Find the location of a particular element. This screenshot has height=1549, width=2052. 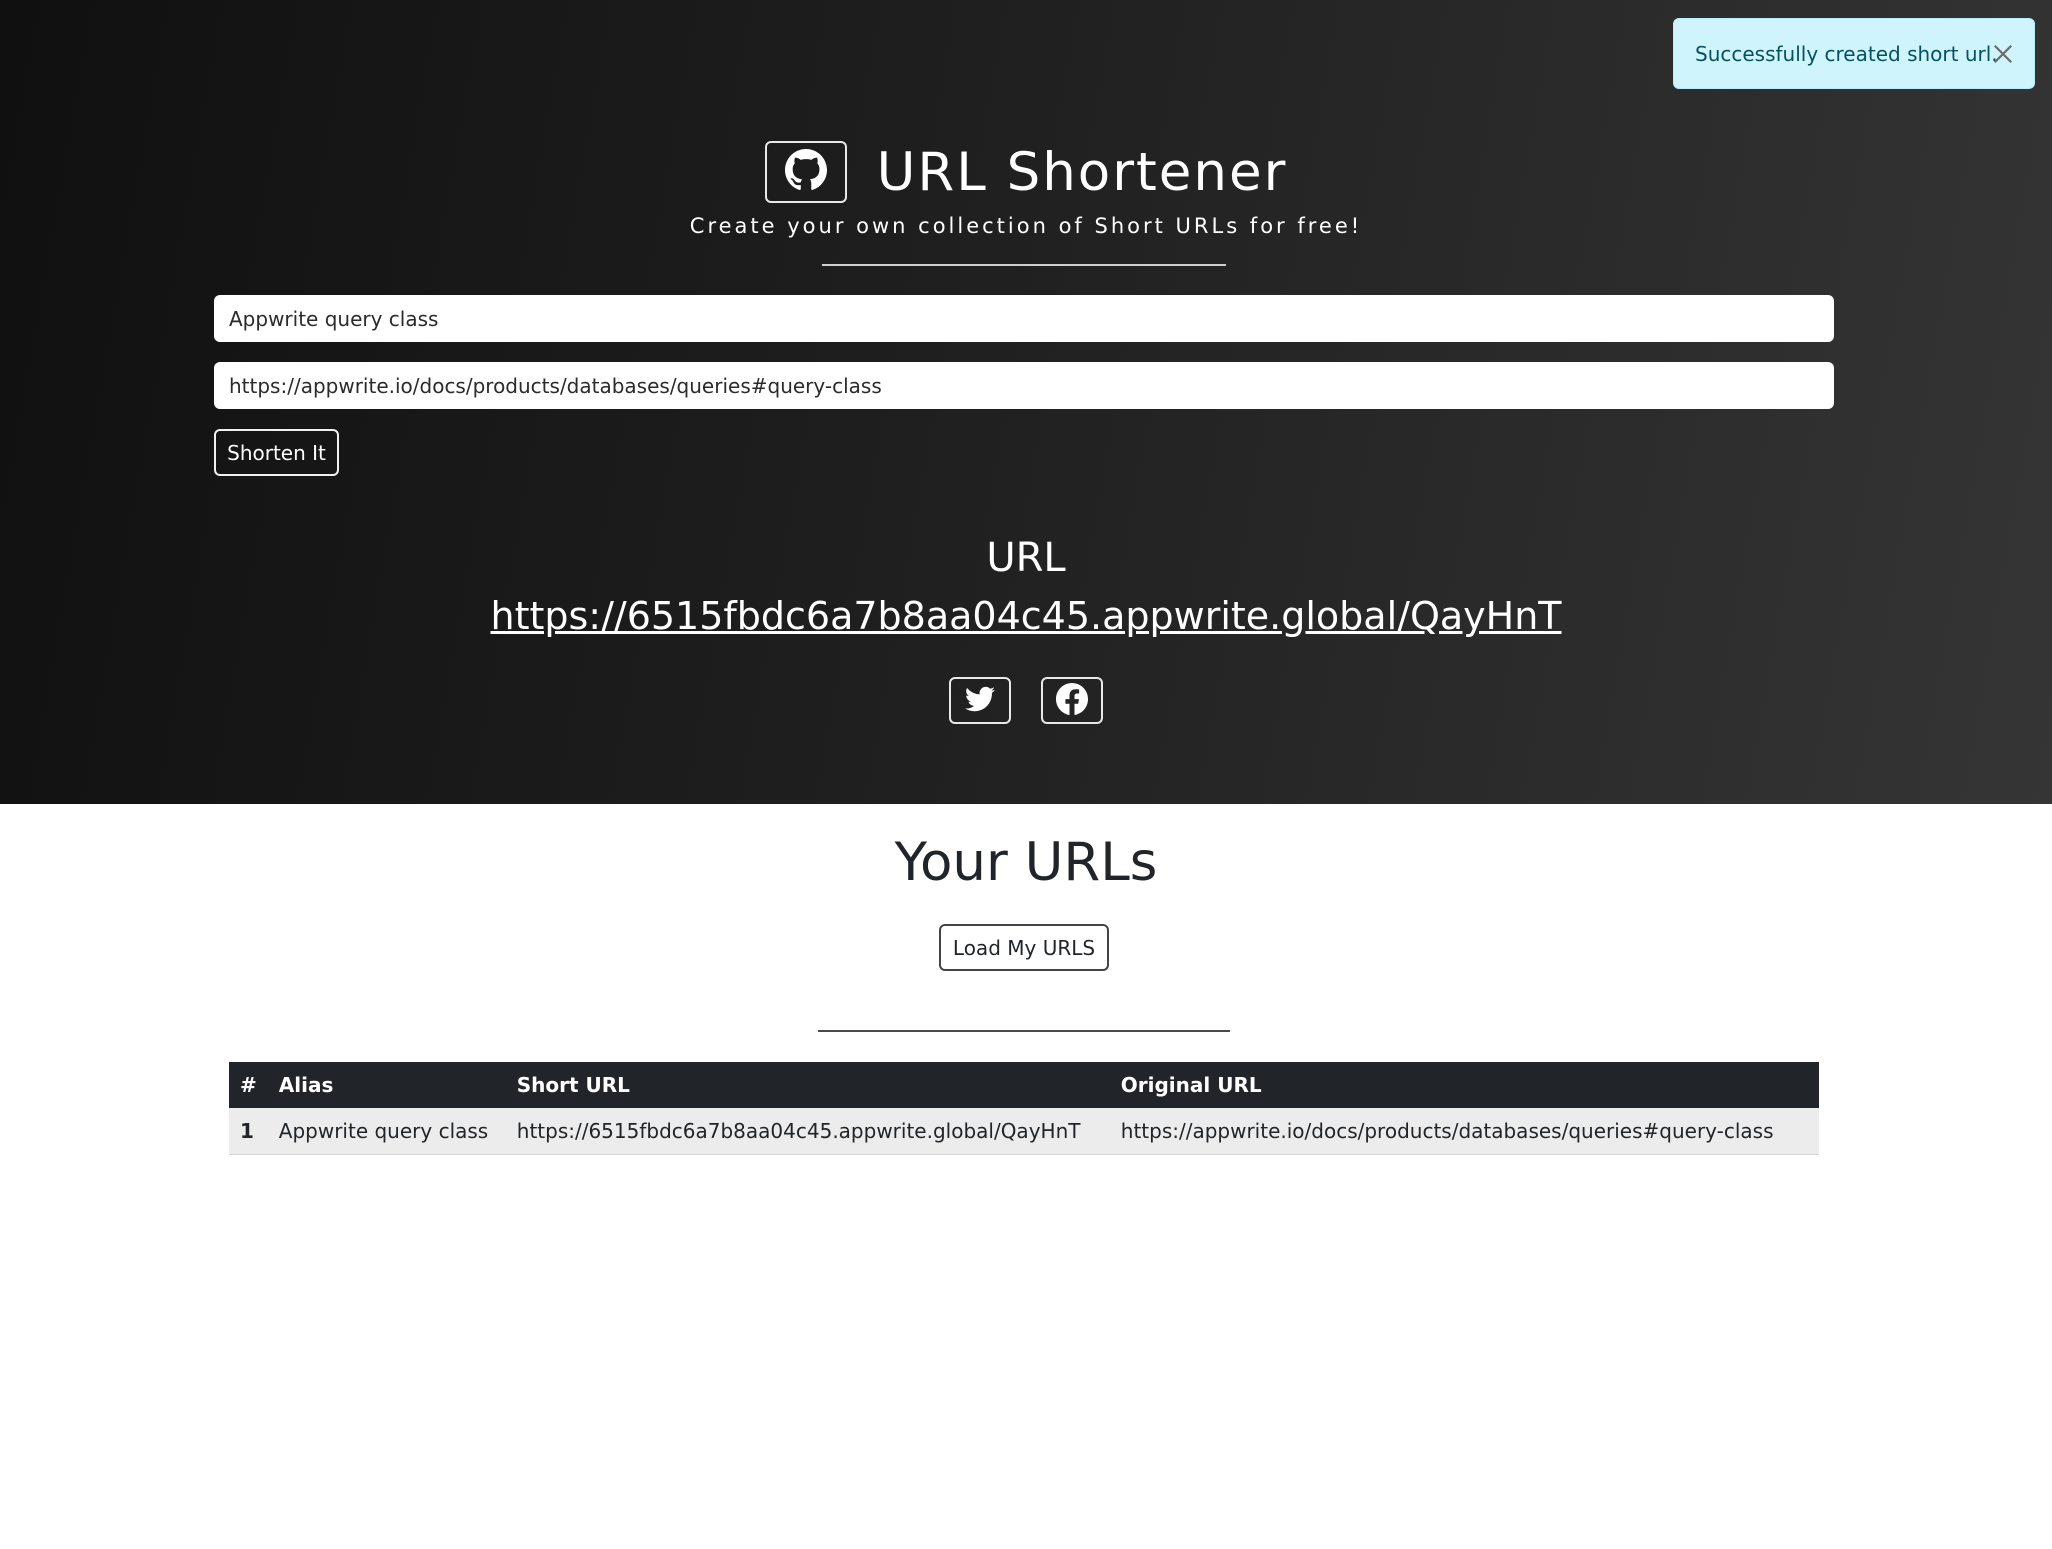

title-row: URL Shortener is located at coordinates (1026, 172).